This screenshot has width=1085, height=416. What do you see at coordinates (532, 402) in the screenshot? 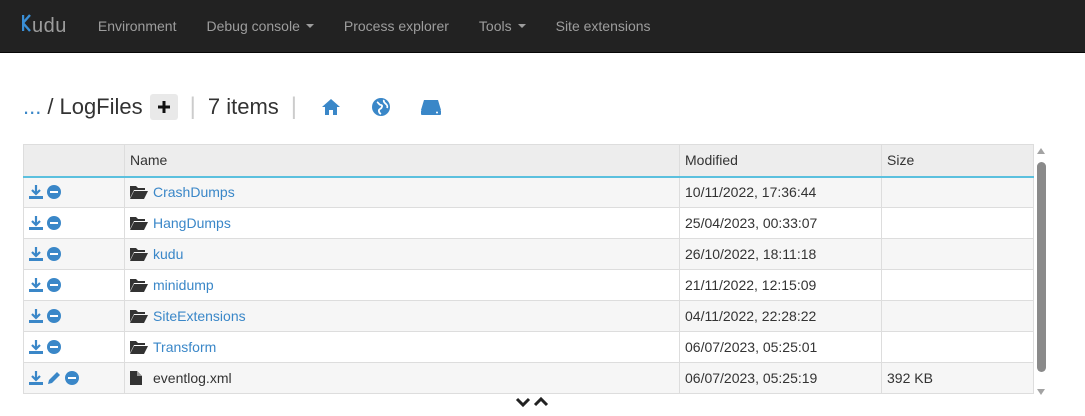
I see `panel-resizer` at bounding box center [532, 402].